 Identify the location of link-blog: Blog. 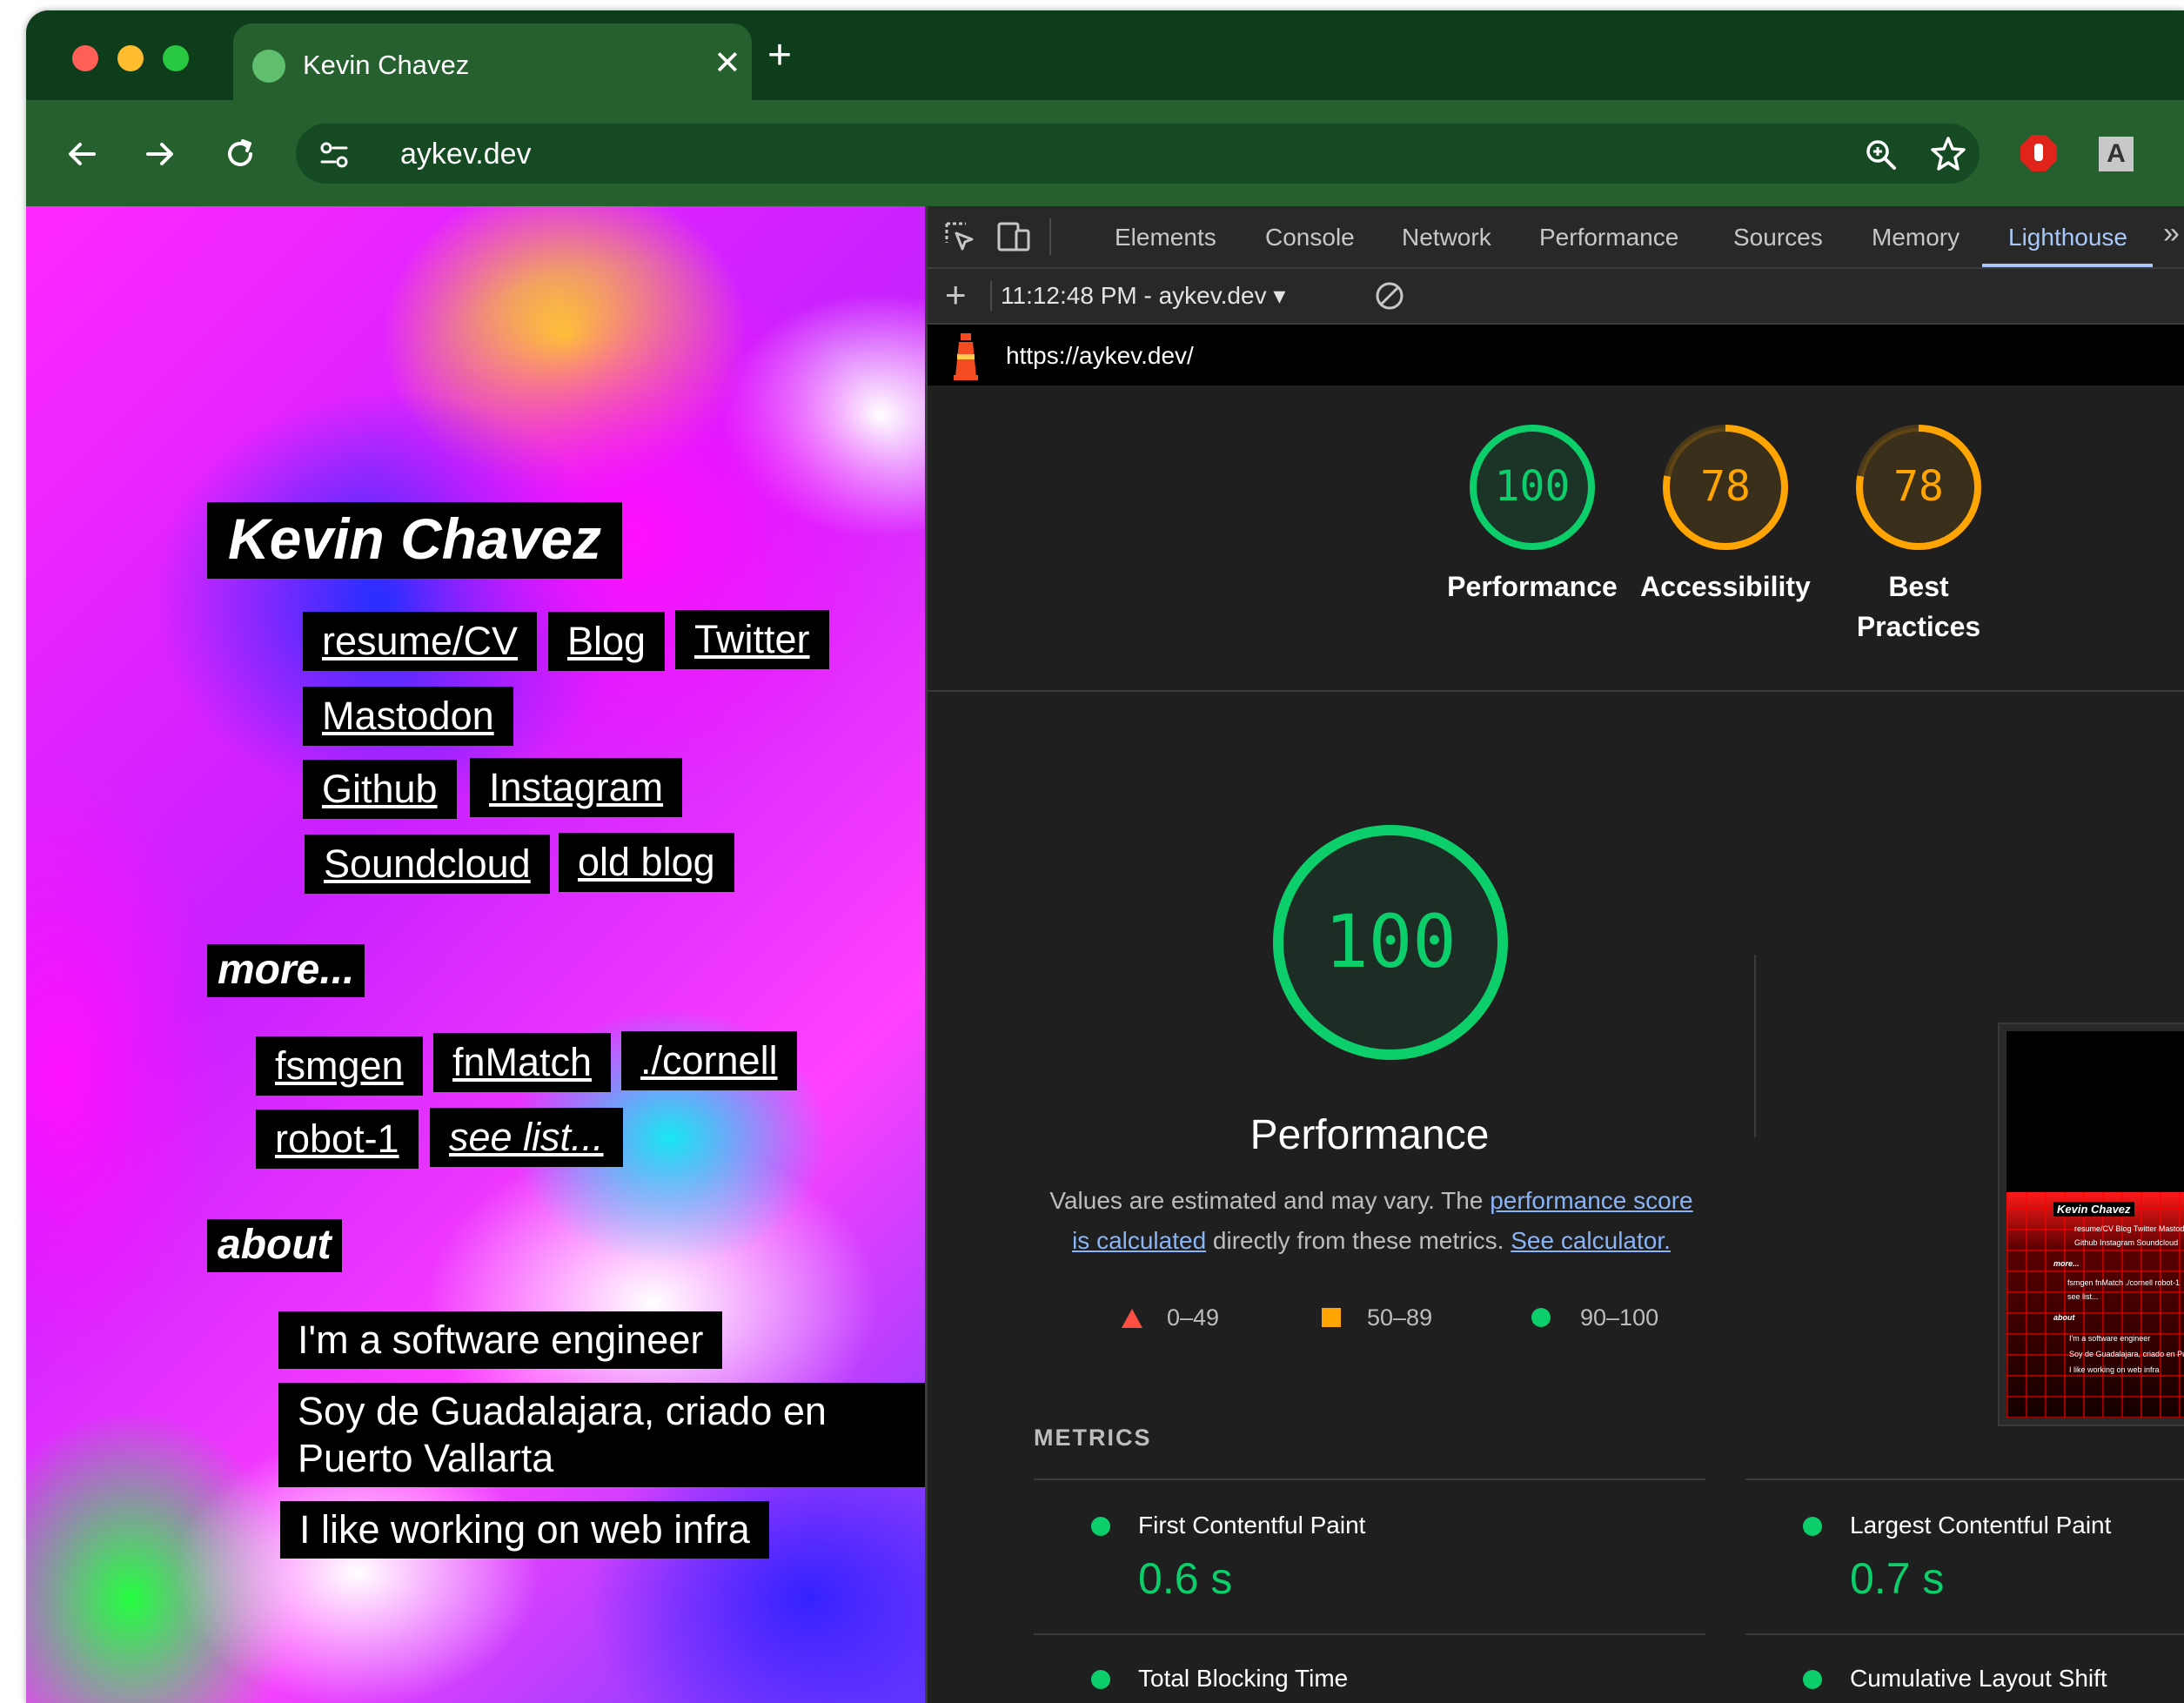
(607, 641).